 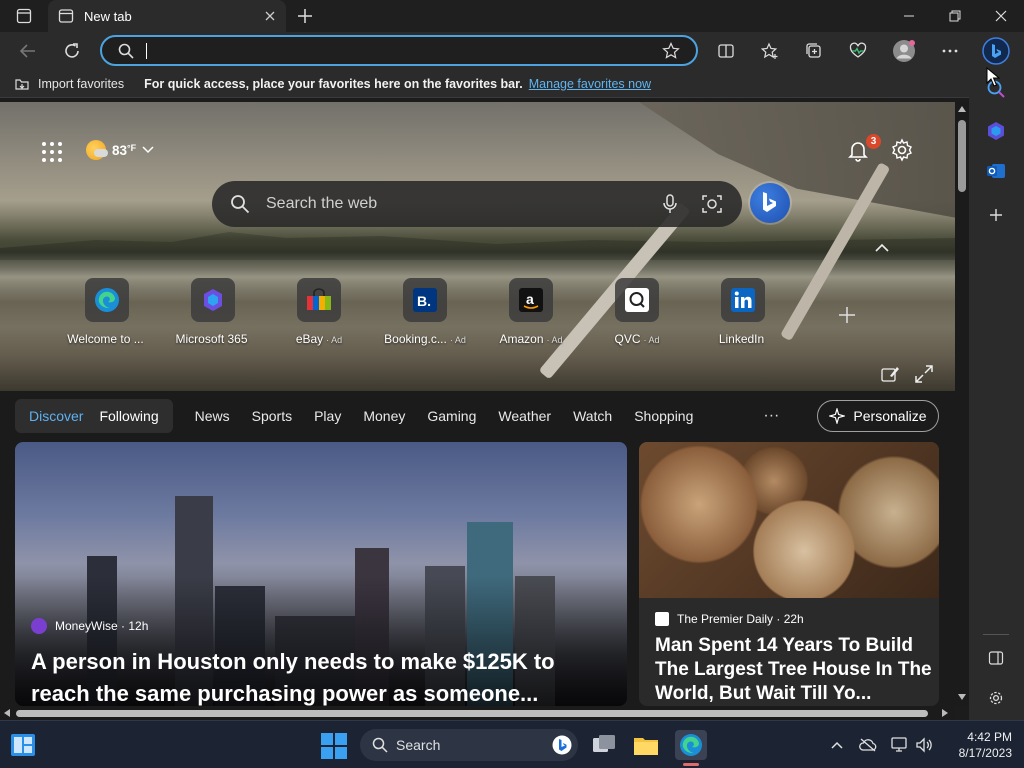 I want to click on tab-new-tab: New tab, so click(x=167, y=16).